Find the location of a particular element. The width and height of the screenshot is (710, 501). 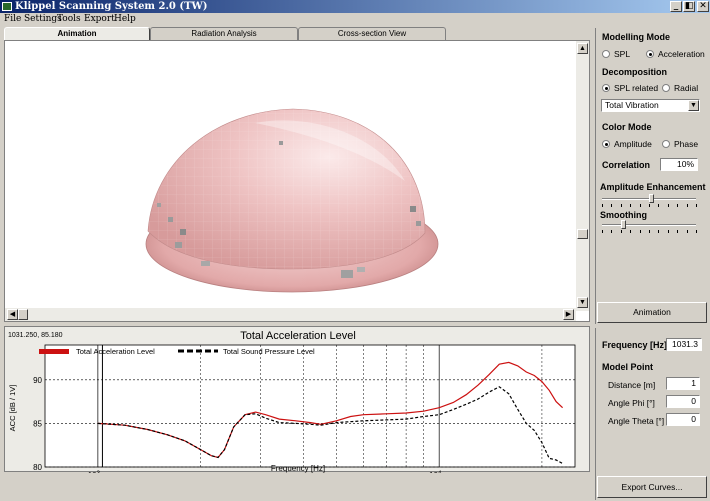

scroll-up-button: ▲ is located at coordinates (582, 48).